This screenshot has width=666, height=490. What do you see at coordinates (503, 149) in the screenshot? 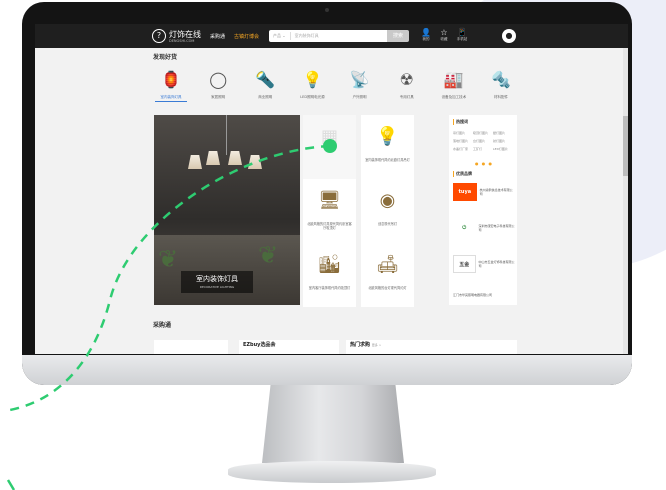
I see `hot-search-tag: LED灯图片` at bounding box center [503, 149].